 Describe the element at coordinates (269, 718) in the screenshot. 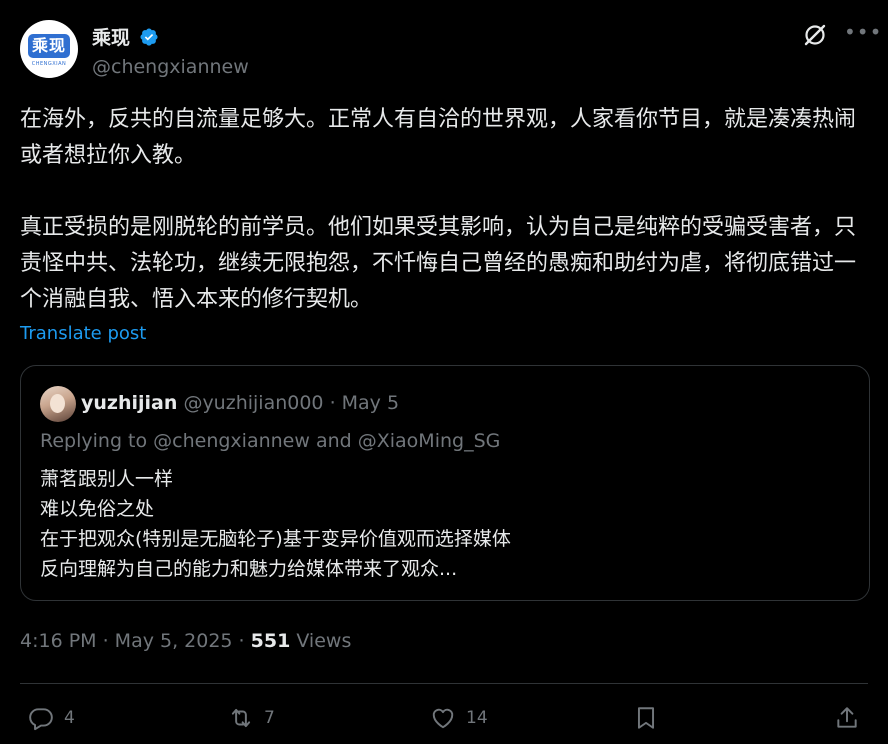

I see `repost-count: 7` at that location.